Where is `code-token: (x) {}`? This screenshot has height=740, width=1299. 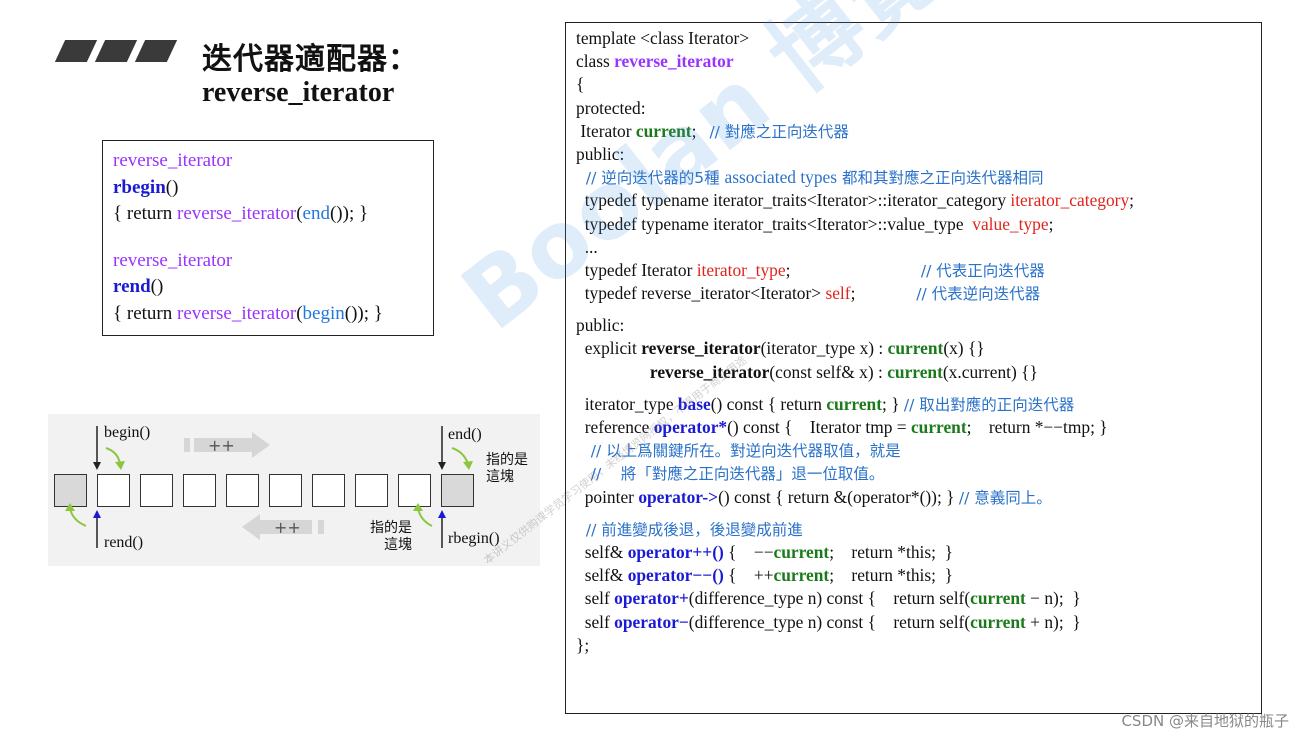 code-token: (x) {} is located at coordinates (964, 348).